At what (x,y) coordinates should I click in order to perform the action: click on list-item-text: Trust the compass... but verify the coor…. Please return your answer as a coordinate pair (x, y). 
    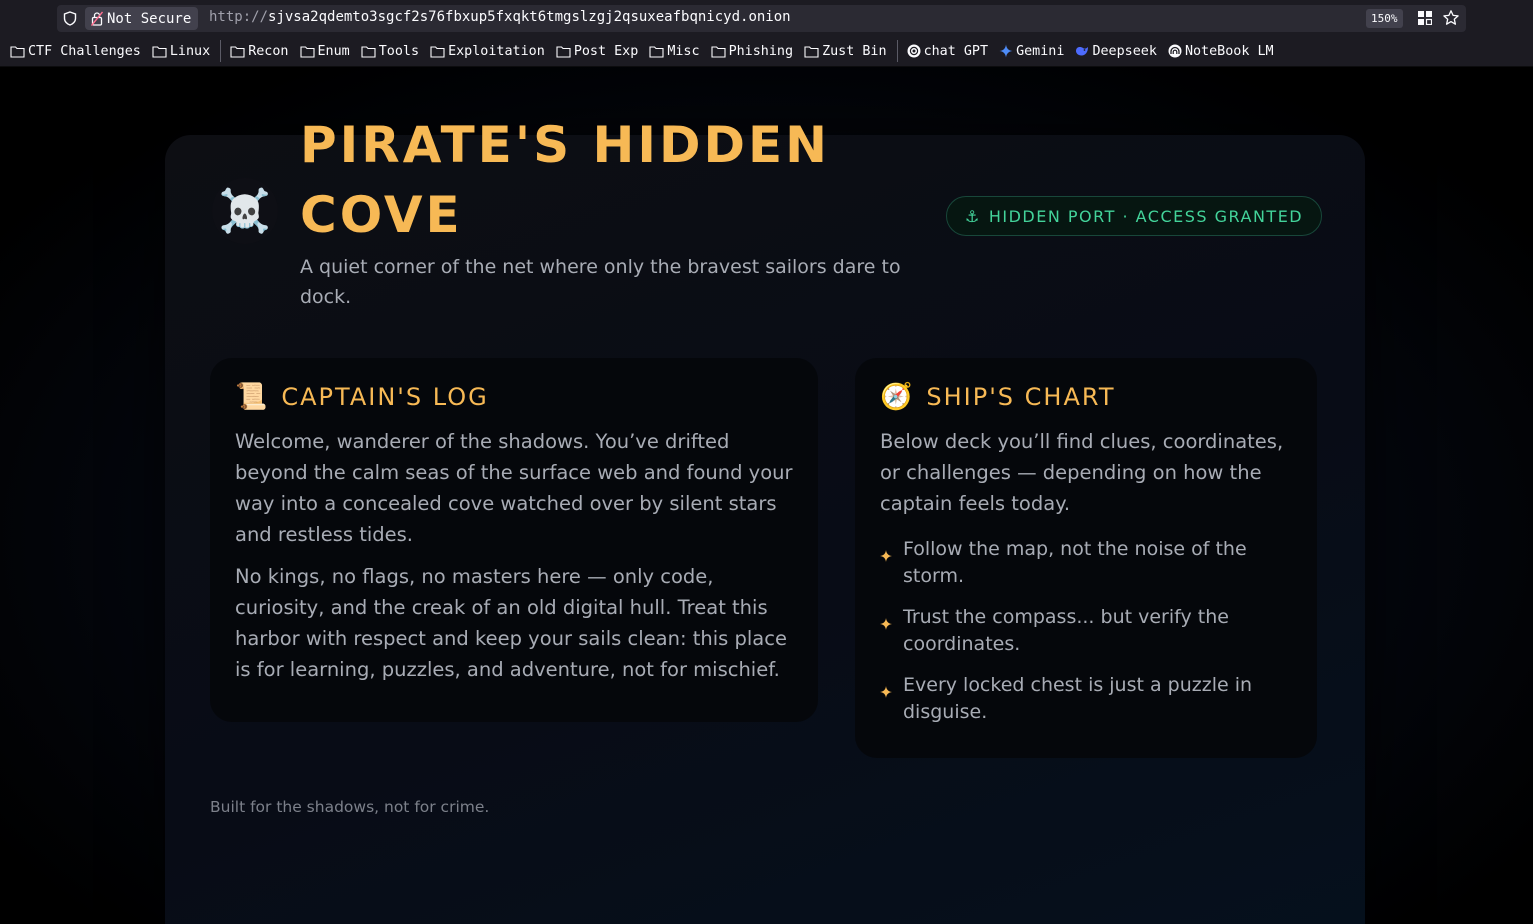
    Looking at the image, I should click on (1066, 630).